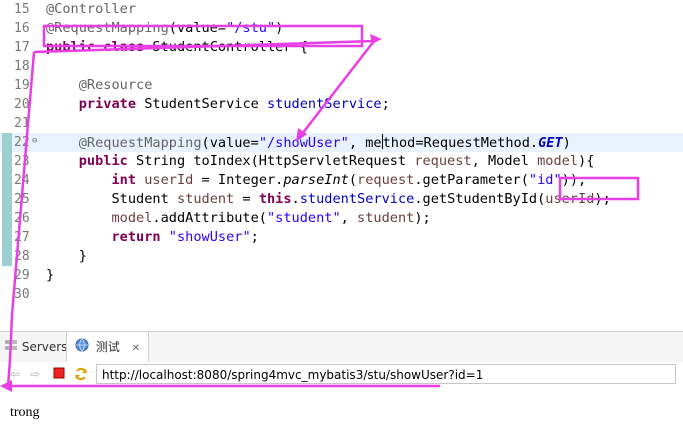 The height and width of the screenshot is (446, 683). I want to click on line-gutter: 23, so click(21, 161).